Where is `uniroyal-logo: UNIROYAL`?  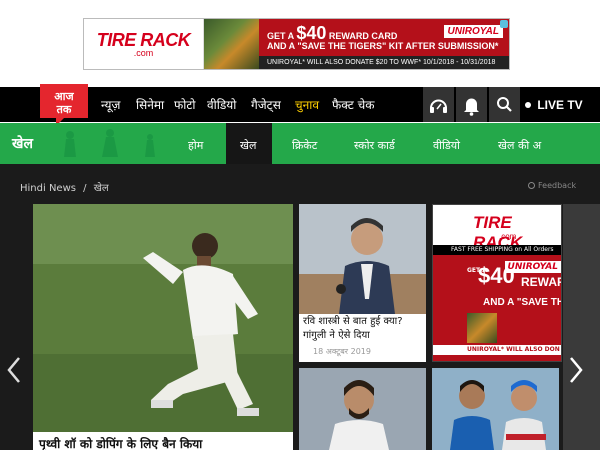 uniroyal-logo: UNIROYAL is located at coordinates (473, 31).